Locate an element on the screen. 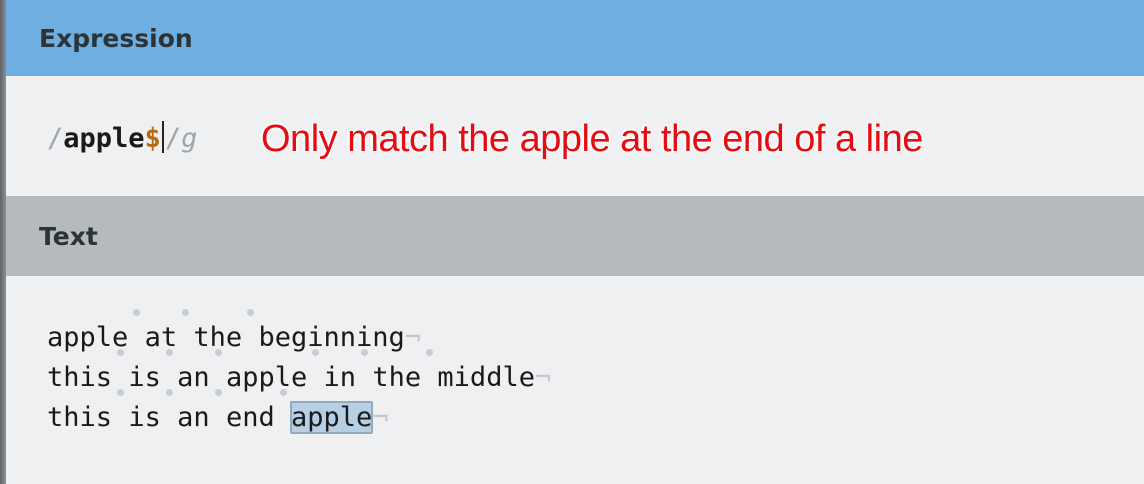 This screenshot has height=484, width=1144. expression-end-anchor: $ is located at coordinates (152, 138).